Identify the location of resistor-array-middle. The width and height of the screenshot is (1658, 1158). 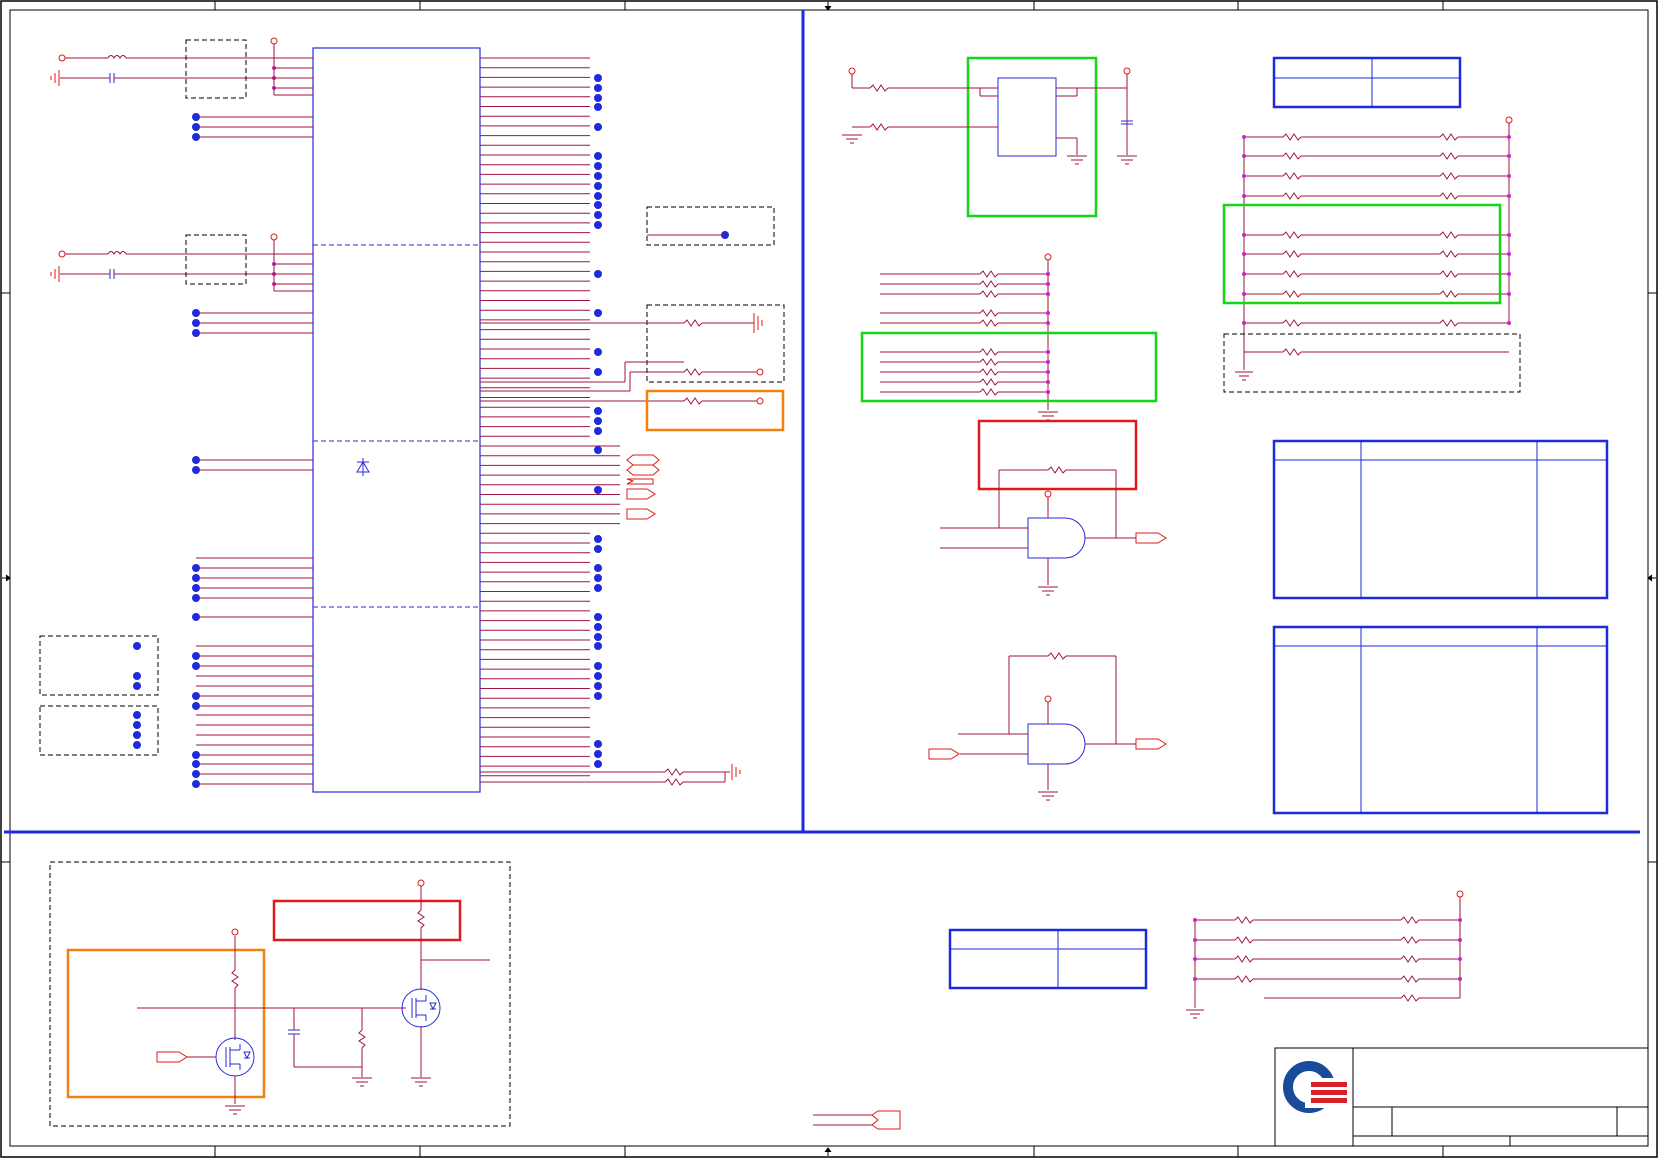
(965, 335).